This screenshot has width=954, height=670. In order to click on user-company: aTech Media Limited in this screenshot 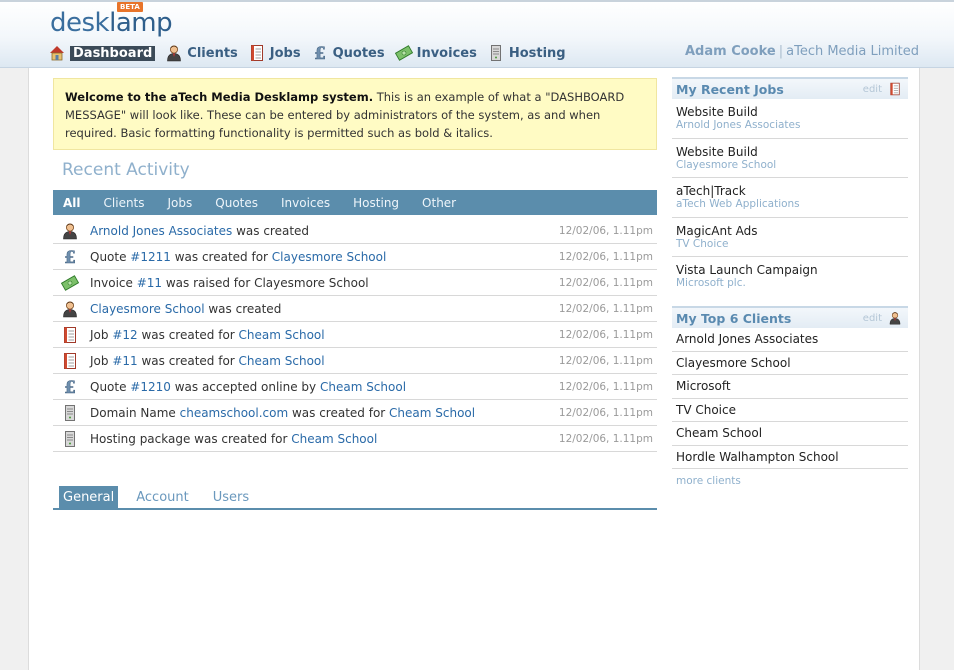, I will do `click(852, 51)`.